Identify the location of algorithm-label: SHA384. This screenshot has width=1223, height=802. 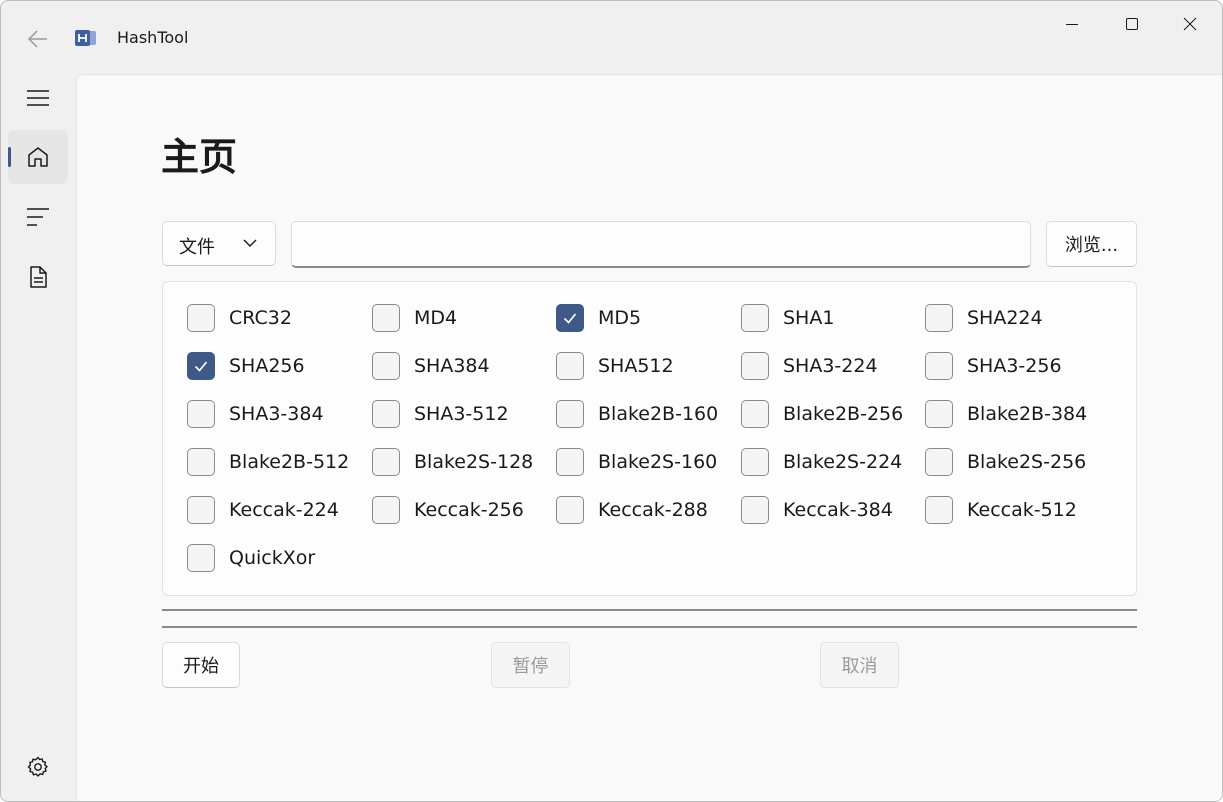
(452, 366).